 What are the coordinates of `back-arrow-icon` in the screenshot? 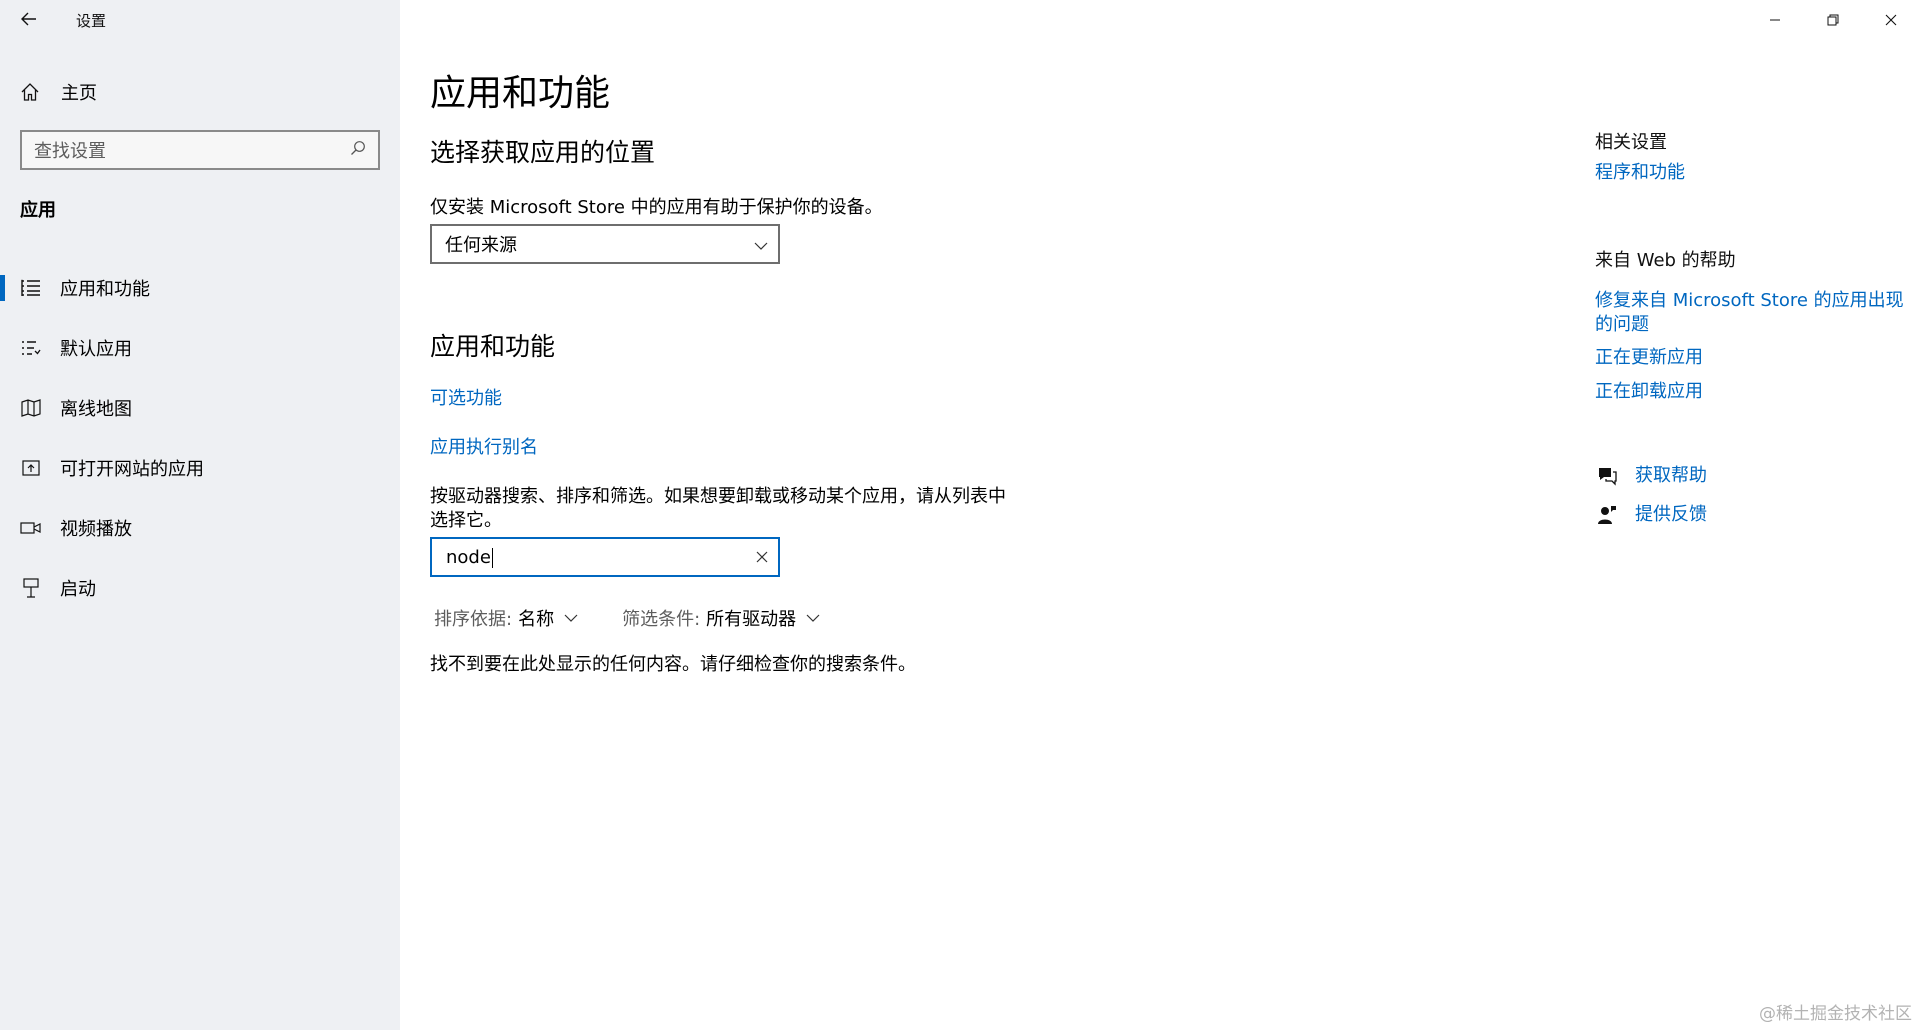 It's located at (29, 20).